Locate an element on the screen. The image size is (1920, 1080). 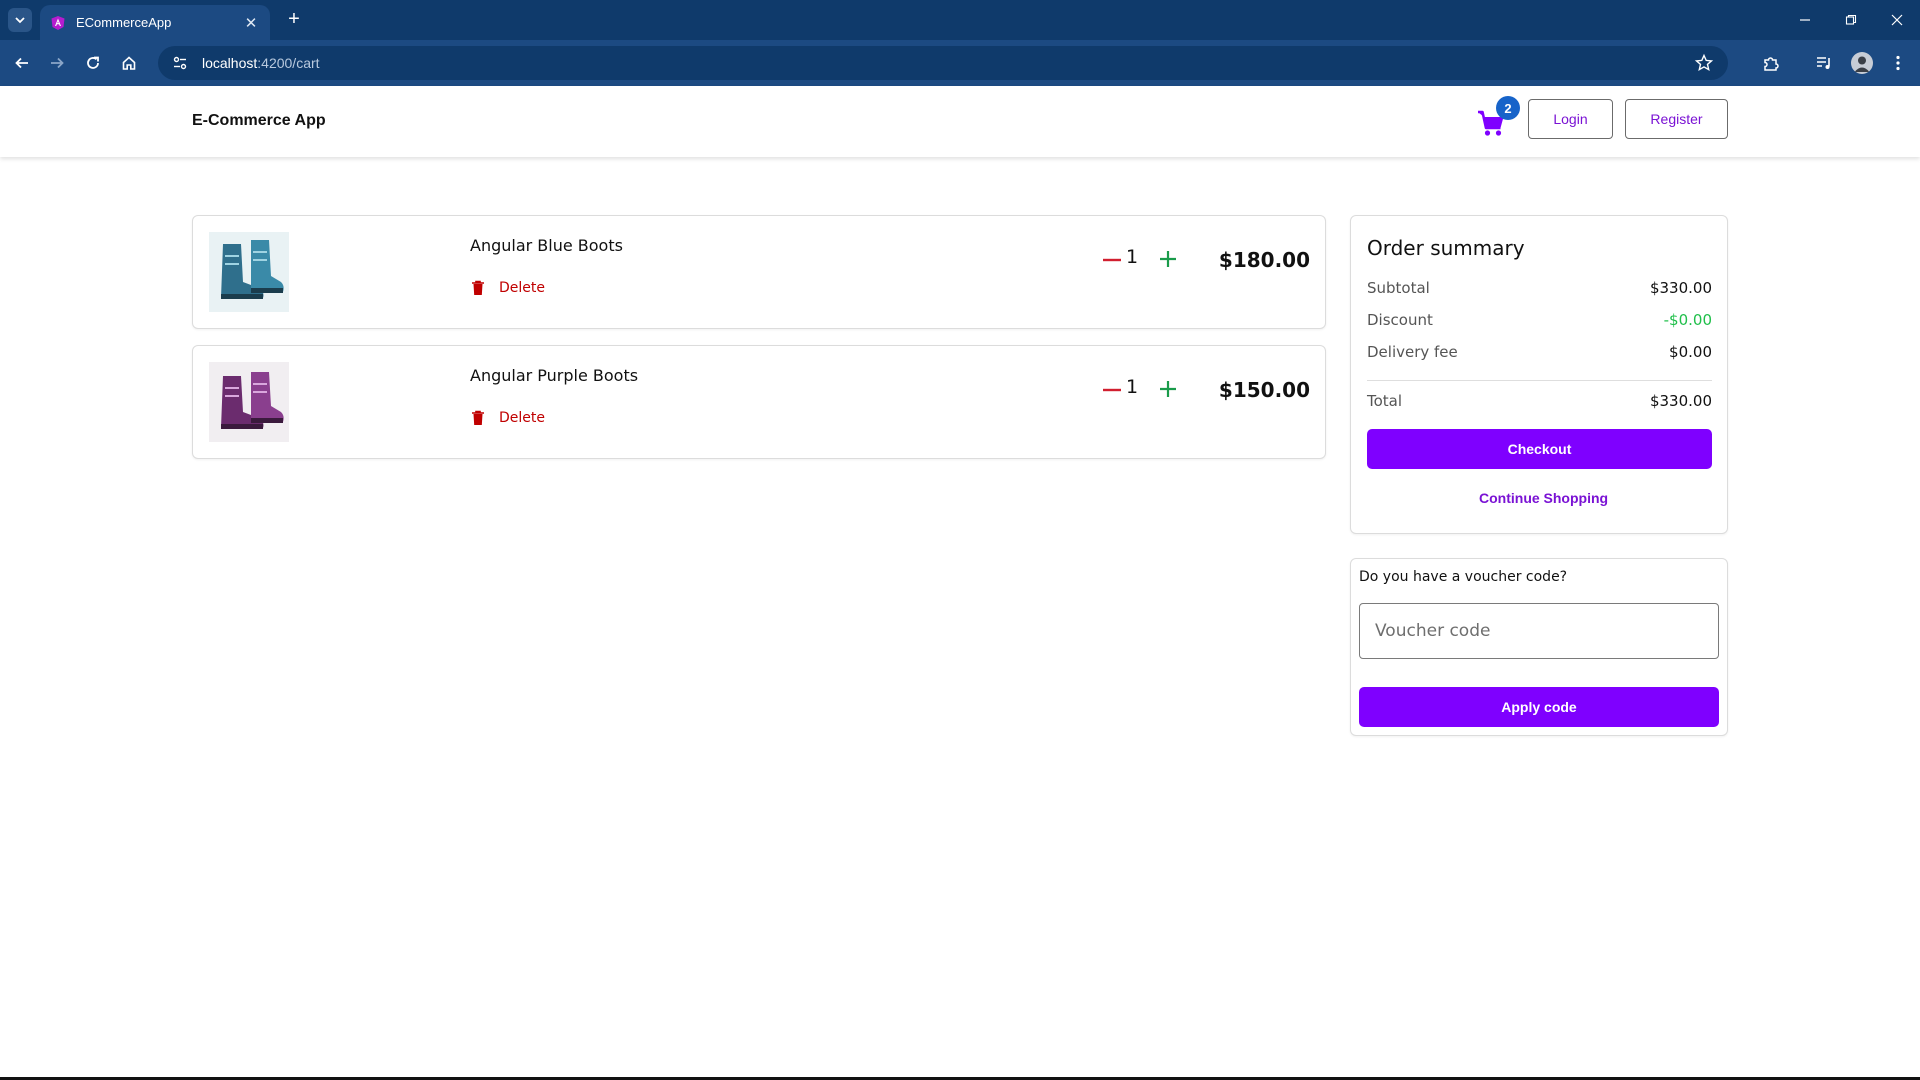
reload-button is located at coordinates (93, 63).